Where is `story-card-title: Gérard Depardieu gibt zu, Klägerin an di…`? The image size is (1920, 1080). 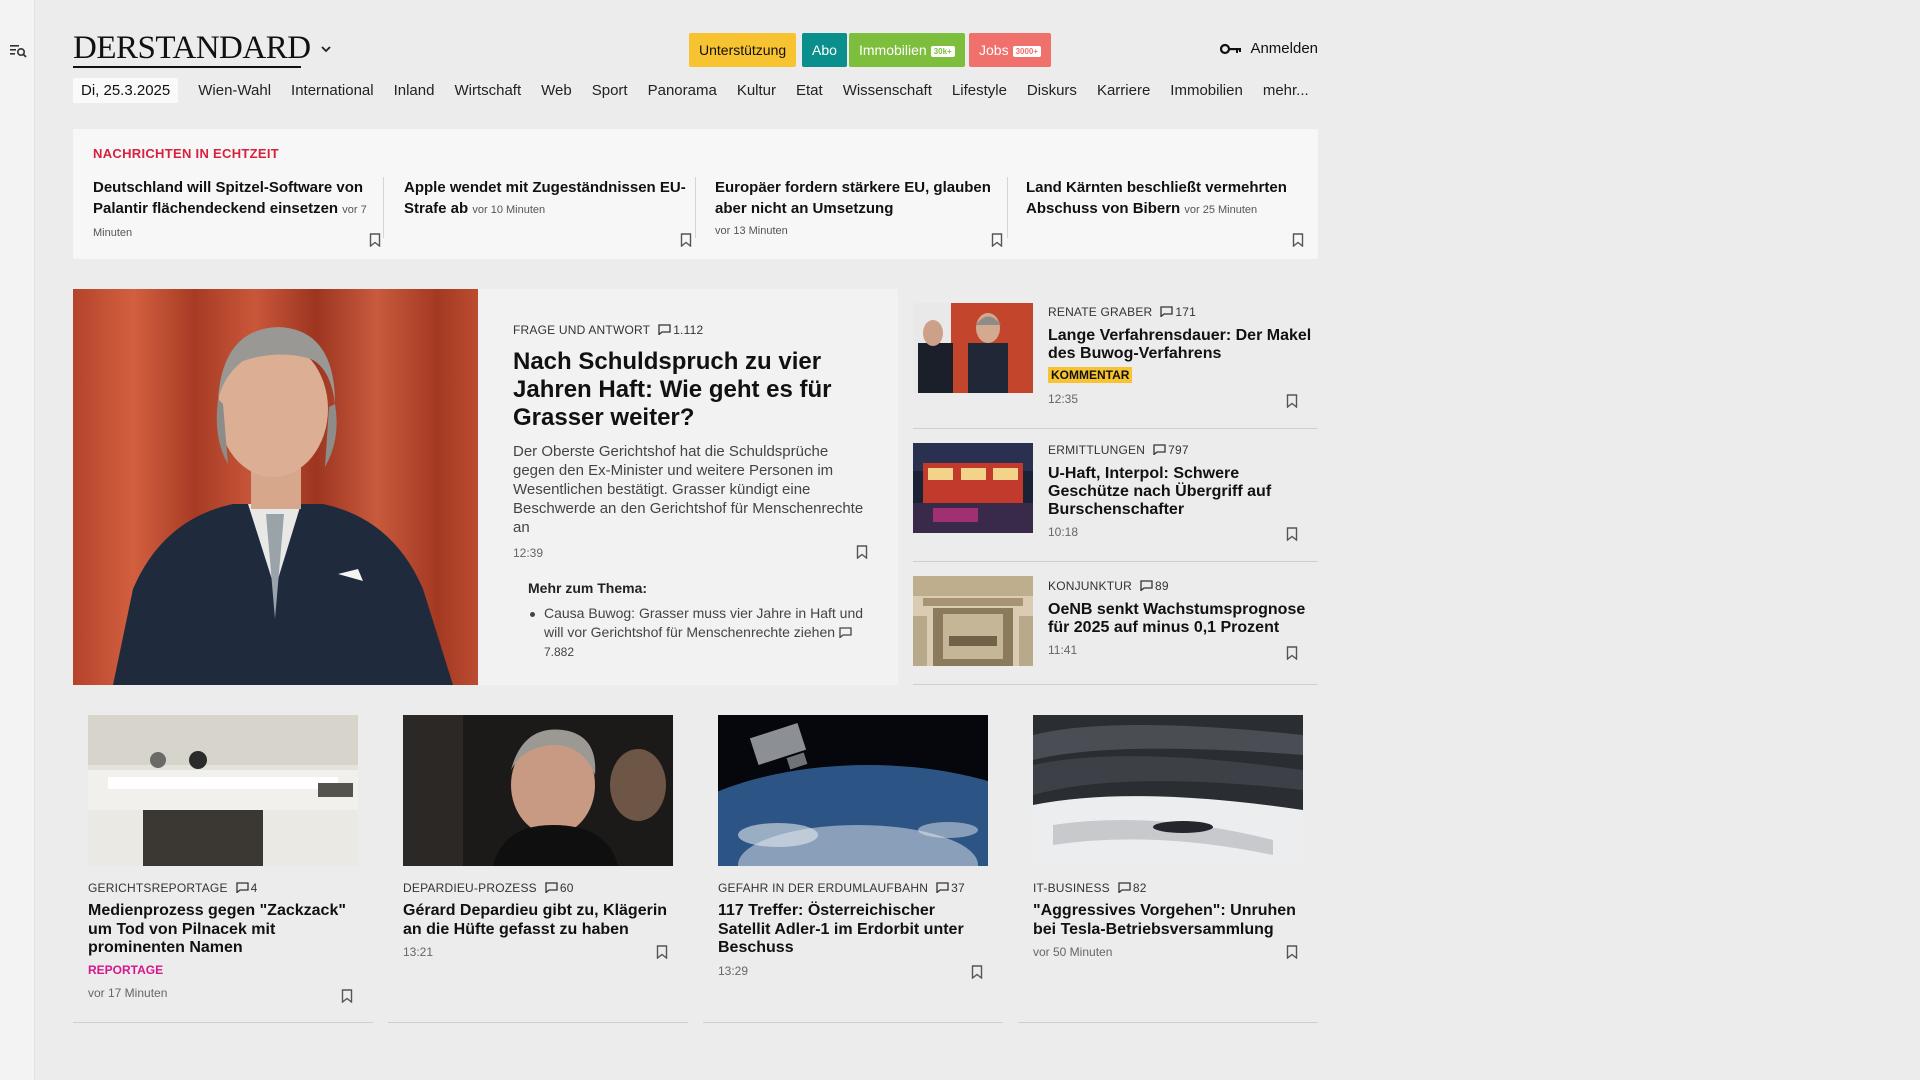
story-card-title: Gérard Depardieu gibt zu, Klägerin an di… is located at coordinates (538, 920).